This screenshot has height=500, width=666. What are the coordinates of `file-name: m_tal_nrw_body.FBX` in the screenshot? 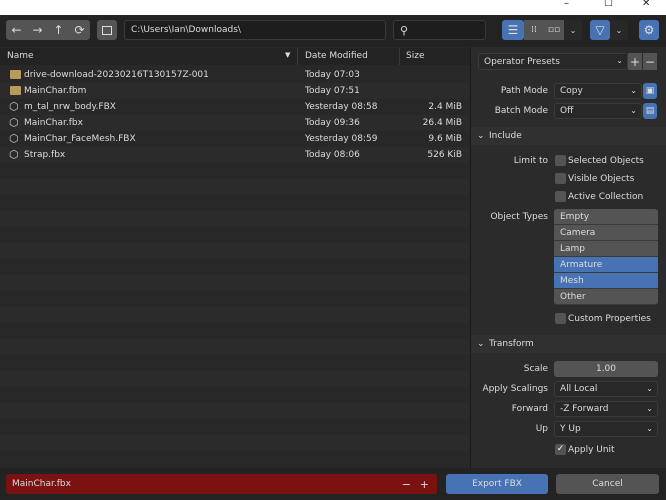 It's located at (70, 107).